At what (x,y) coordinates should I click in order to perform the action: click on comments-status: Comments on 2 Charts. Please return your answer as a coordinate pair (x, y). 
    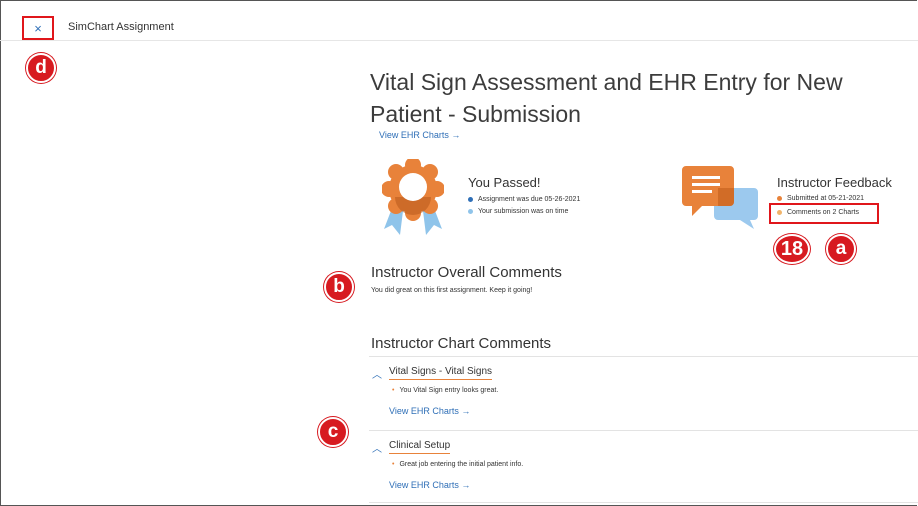
    Looking at the image, I should click on (818, 212).